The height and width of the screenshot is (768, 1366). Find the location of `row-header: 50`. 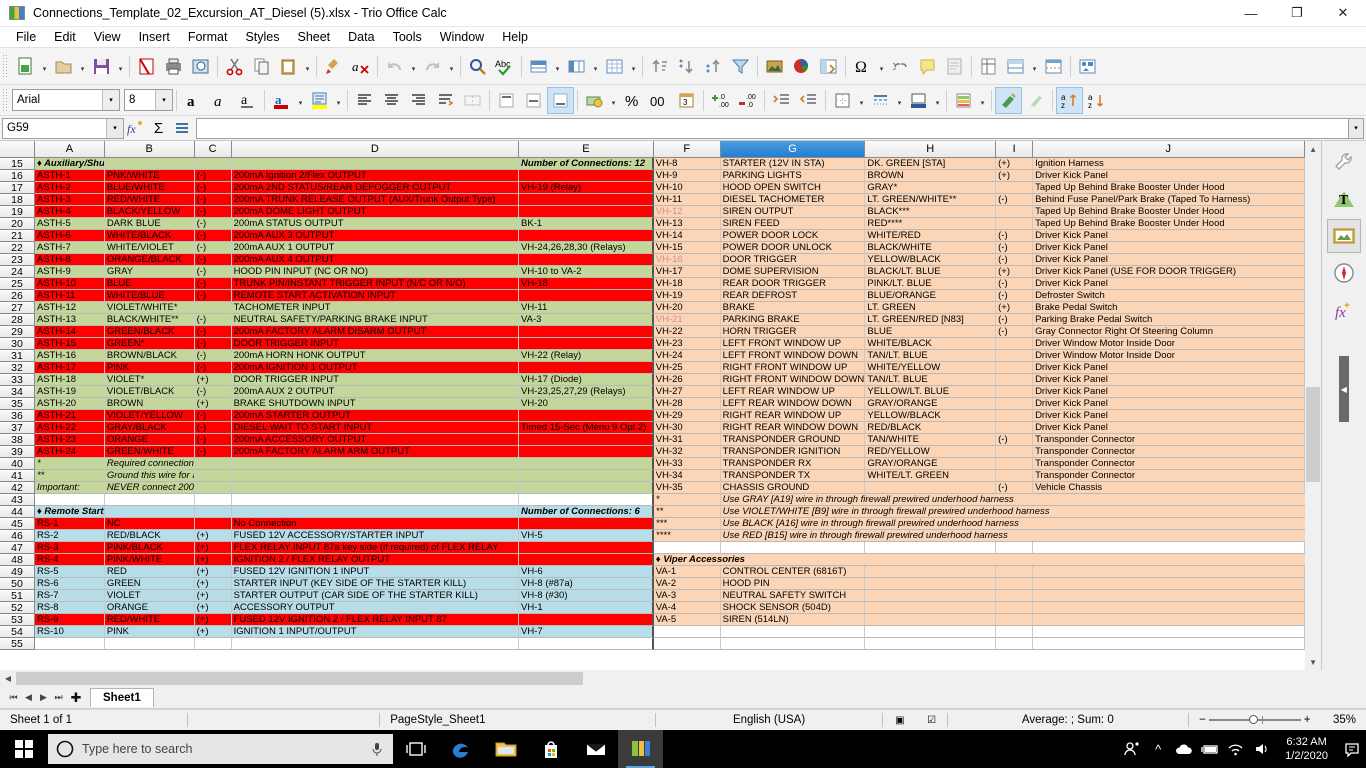

row-header: 50 is located at coordinates (17, 584).